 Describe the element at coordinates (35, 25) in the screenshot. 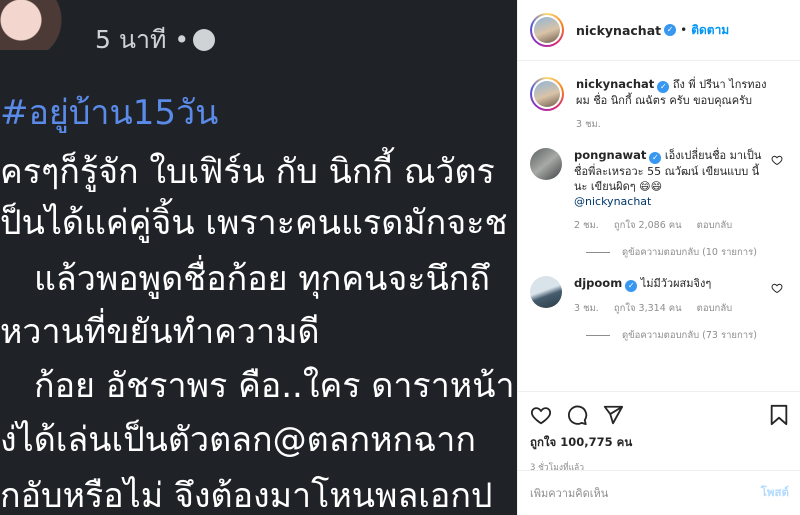

I see `image-avatar` at that location.